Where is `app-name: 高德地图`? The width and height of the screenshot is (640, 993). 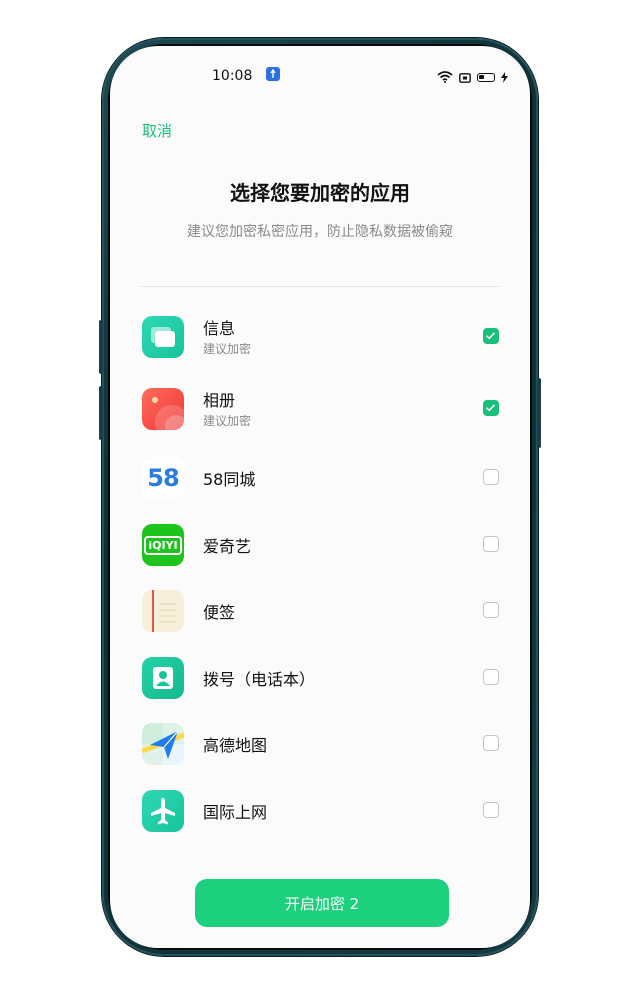
app-name: 高德地图 is located at coordinates (235, 745).